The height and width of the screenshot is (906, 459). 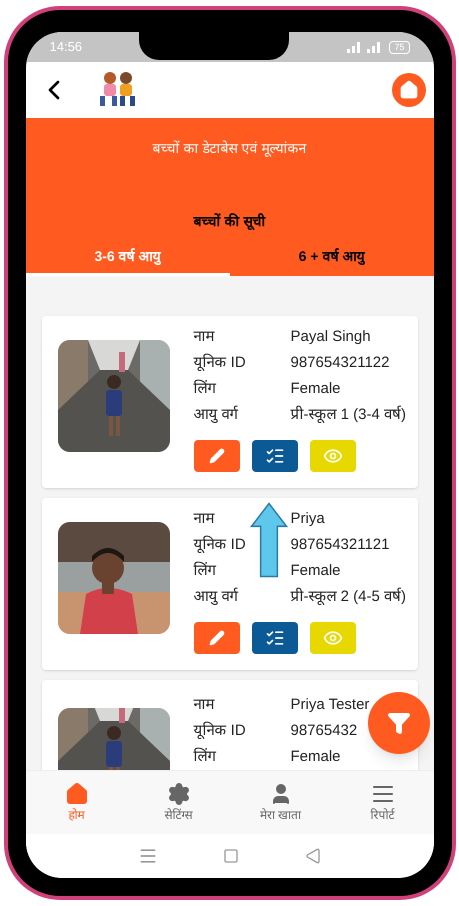 What do you see at coordinates (312, 856) in the screenshot?
I see `back-triangle-icon` at bounding box center [312, 856].